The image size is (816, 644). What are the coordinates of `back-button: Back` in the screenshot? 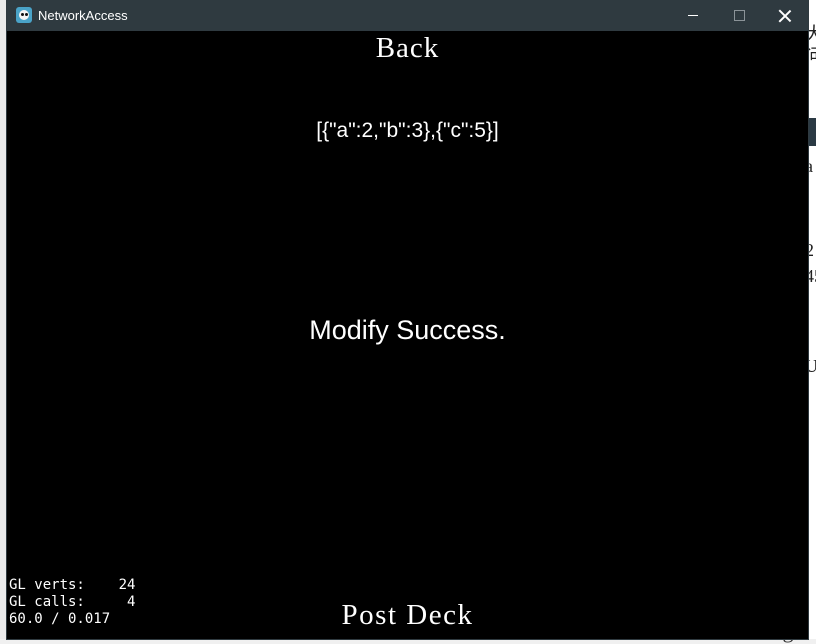 It's located at (407, 48).